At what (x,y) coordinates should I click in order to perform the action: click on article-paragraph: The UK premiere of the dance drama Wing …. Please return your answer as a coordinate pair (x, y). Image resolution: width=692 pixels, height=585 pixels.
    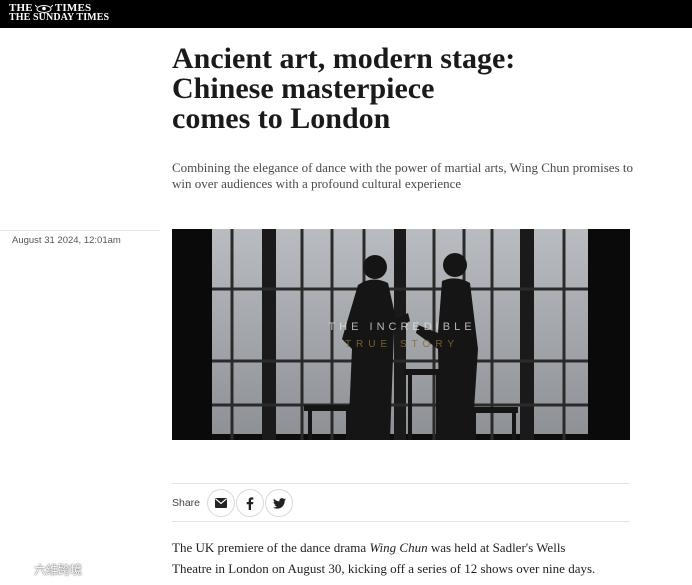
    Looking at the image, I should click on (407, 558).